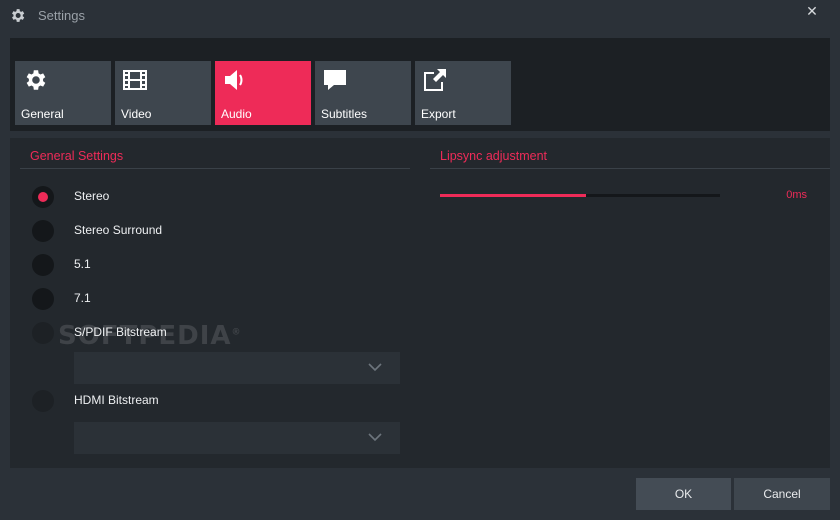 The image size is (840, 520). I want to click on spdif-dropdown, so click(237, 368).